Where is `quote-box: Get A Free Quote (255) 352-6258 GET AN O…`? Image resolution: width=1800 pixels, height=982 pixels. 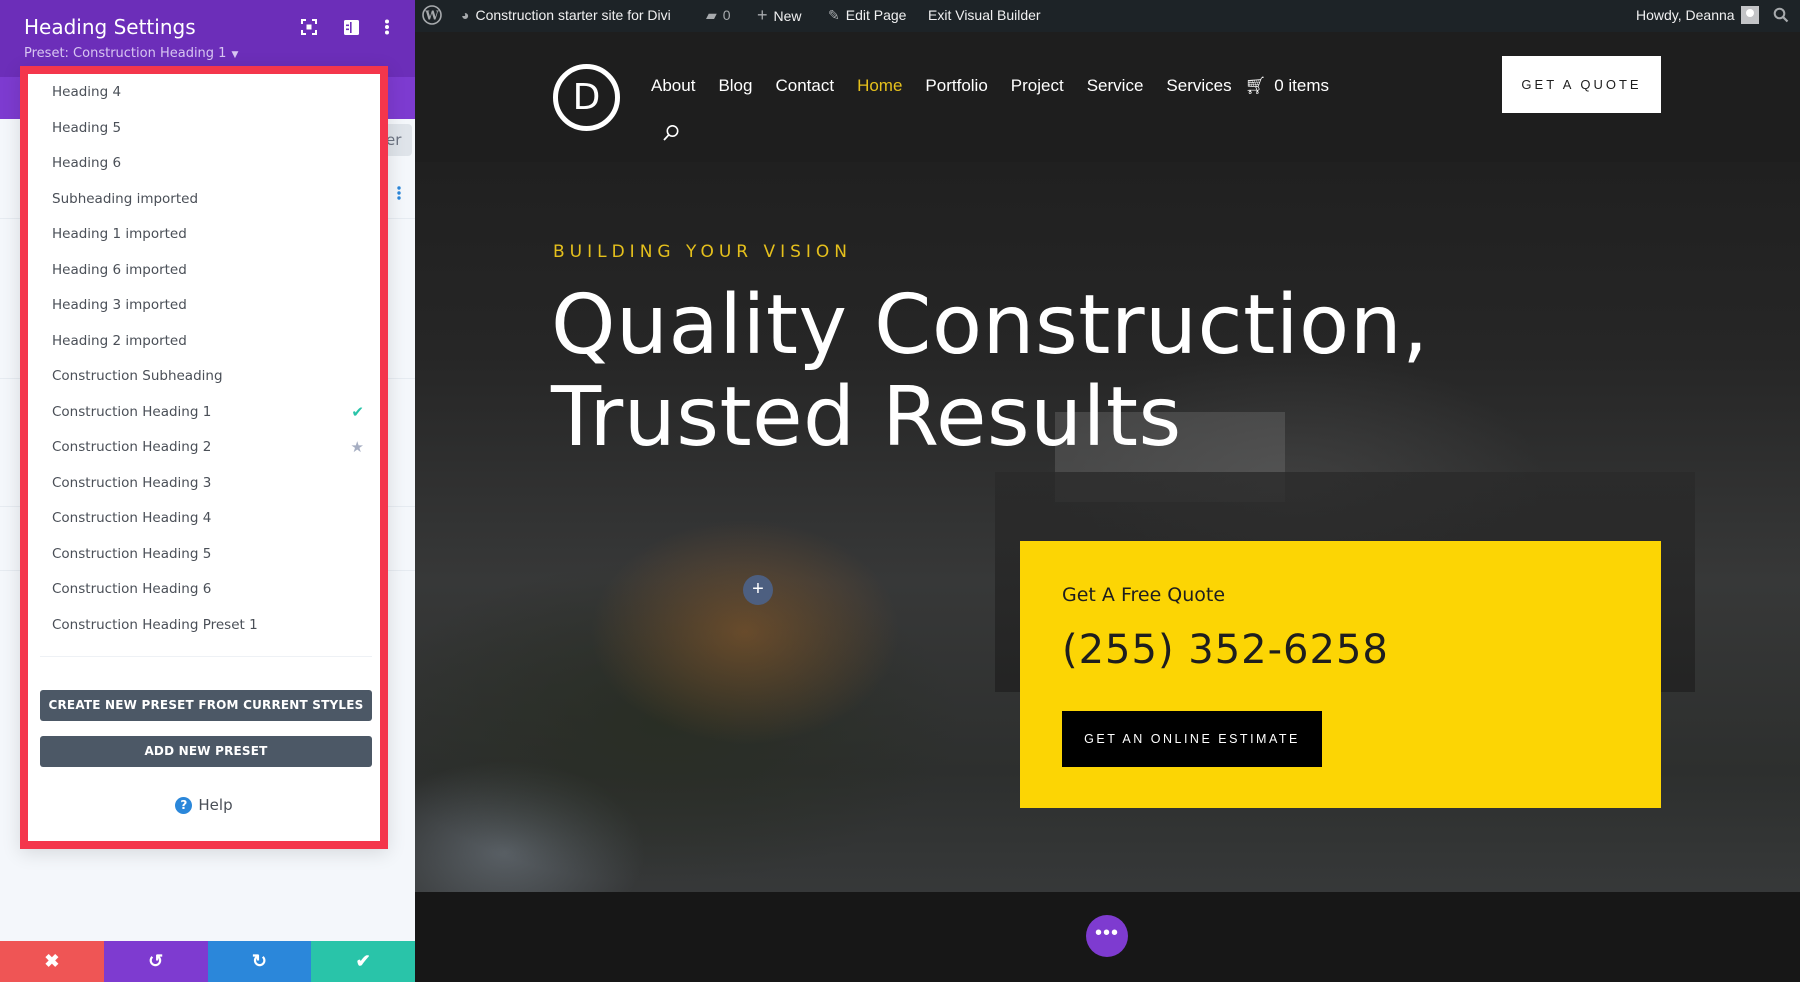
quote-box: Get A Free Quote (255) 352-6258 GET AN O… is located at coordinates (1340, 674).